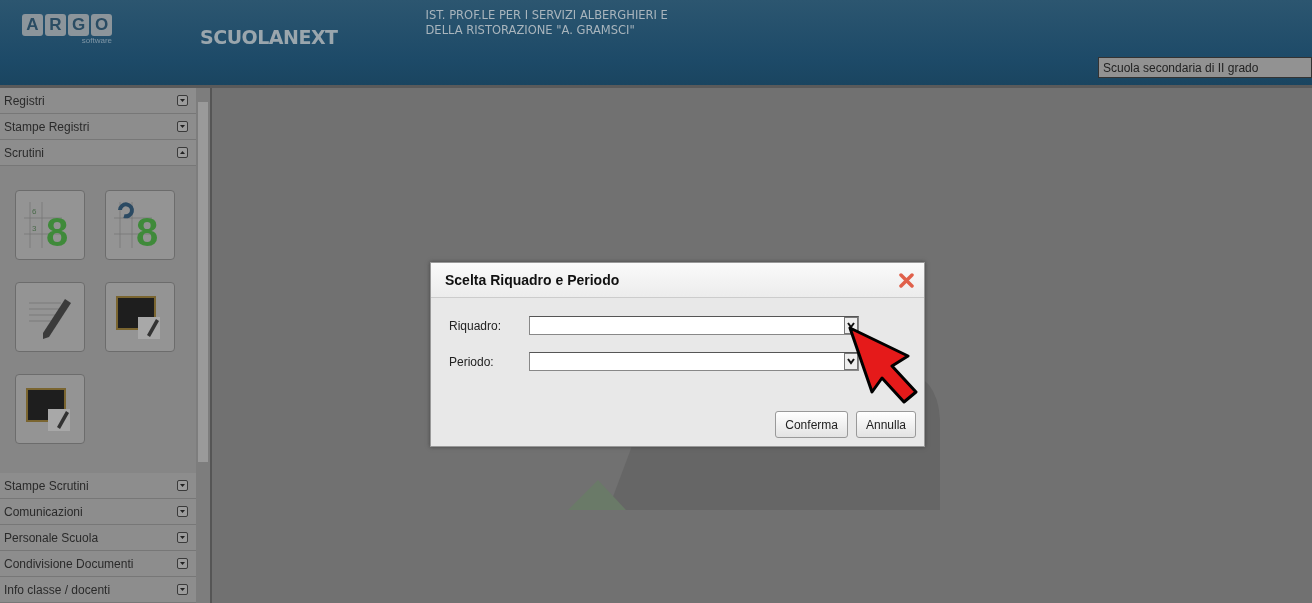  Describe the element at coordinates (55, 25) in the screenshot. I see `logo-letter: R` at that location.